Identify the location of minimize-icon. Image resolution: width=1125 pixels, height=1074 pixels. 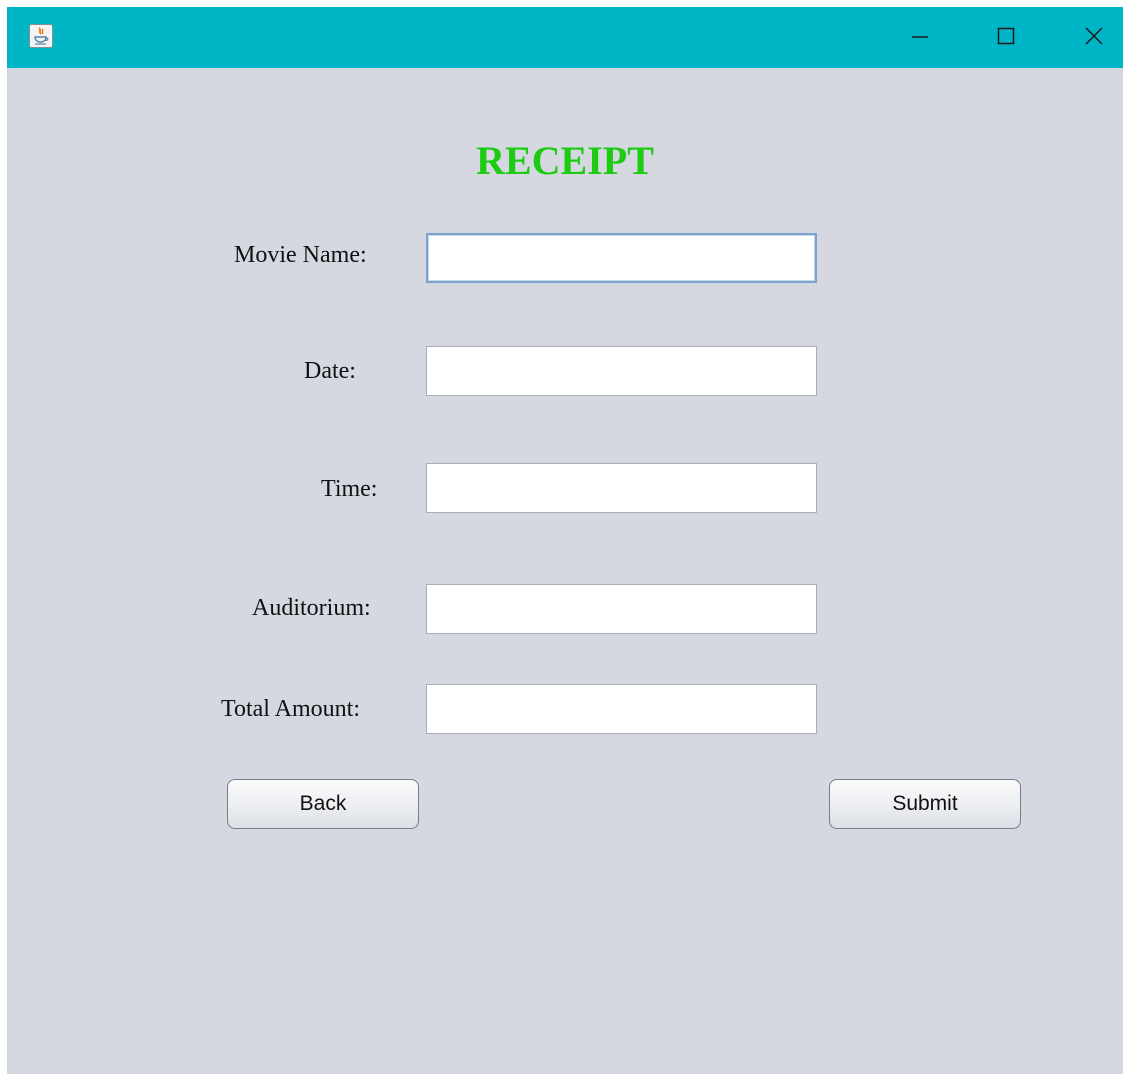
(920, 38).